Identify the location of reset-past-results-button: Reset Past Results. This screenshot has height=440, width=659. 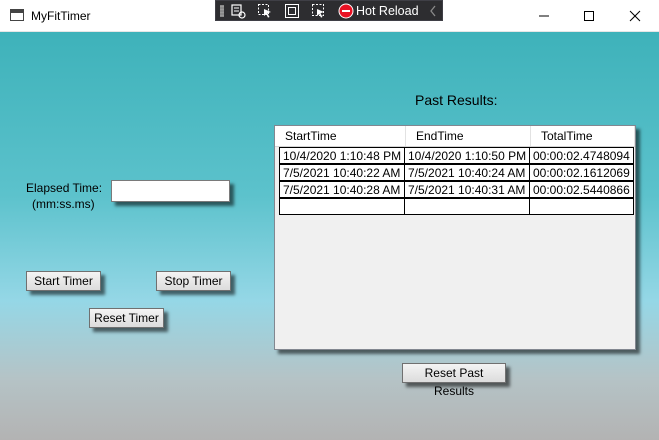
(454, 380).